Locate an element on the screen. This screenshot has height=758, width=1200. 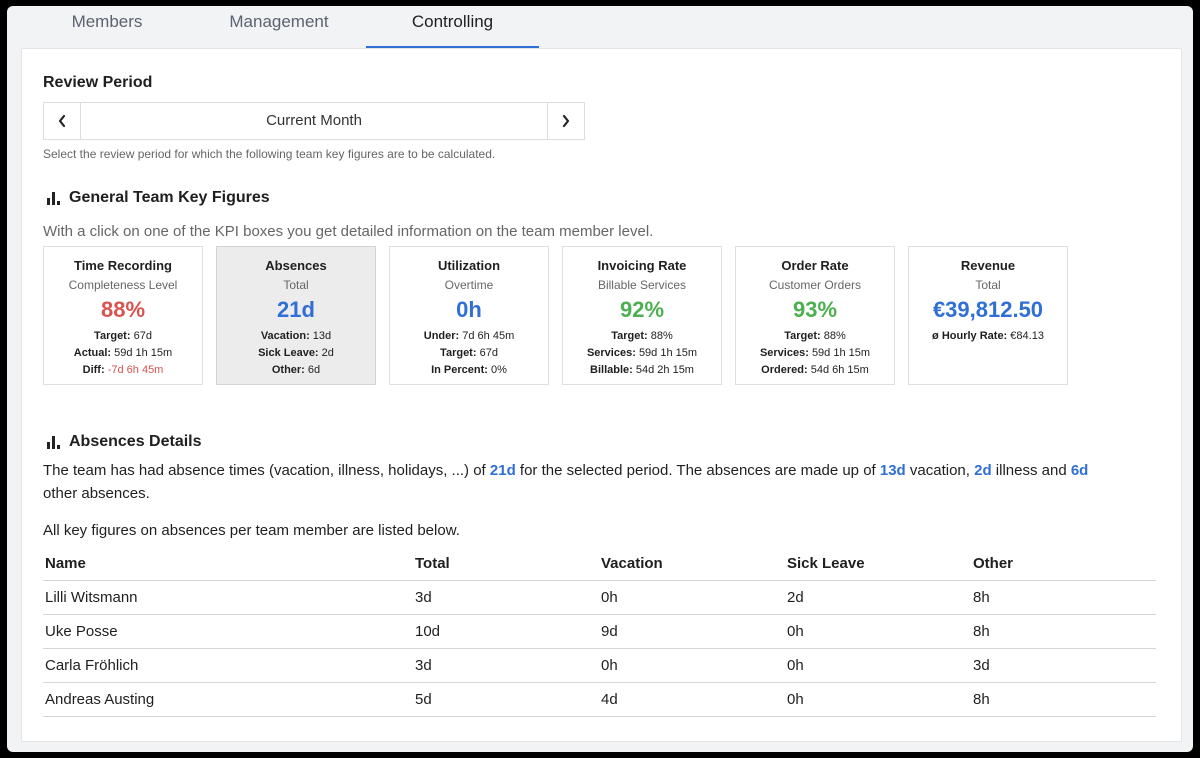
kpi-title: Utilization is located at coordinates (469, 265).